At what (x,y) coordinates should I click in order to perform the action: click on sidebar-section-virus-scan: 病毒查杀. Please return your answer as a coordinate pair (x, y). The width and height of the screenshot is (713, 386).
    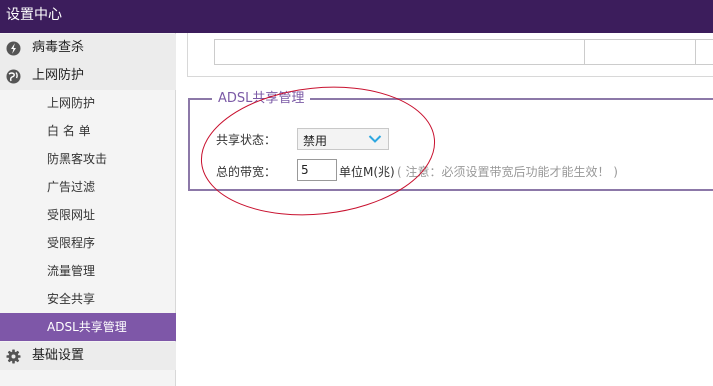
    Looking at the image, I should click on (88, 48).